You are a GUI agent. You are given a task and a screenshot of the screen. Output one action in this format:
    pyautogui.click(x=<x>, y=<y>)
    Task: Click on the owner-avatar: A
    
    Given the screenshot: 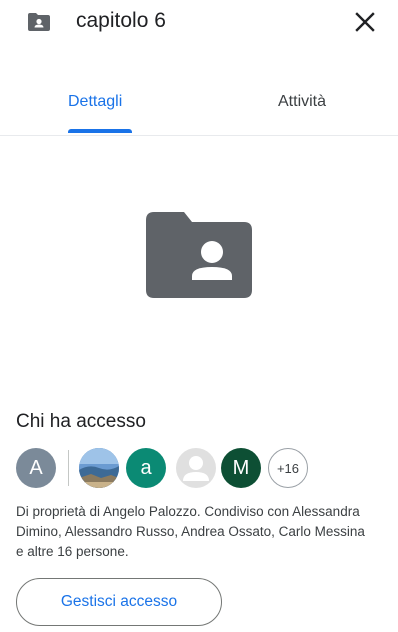 What is the action you would take?
    pyautogui.click(x=36, y=468)
    